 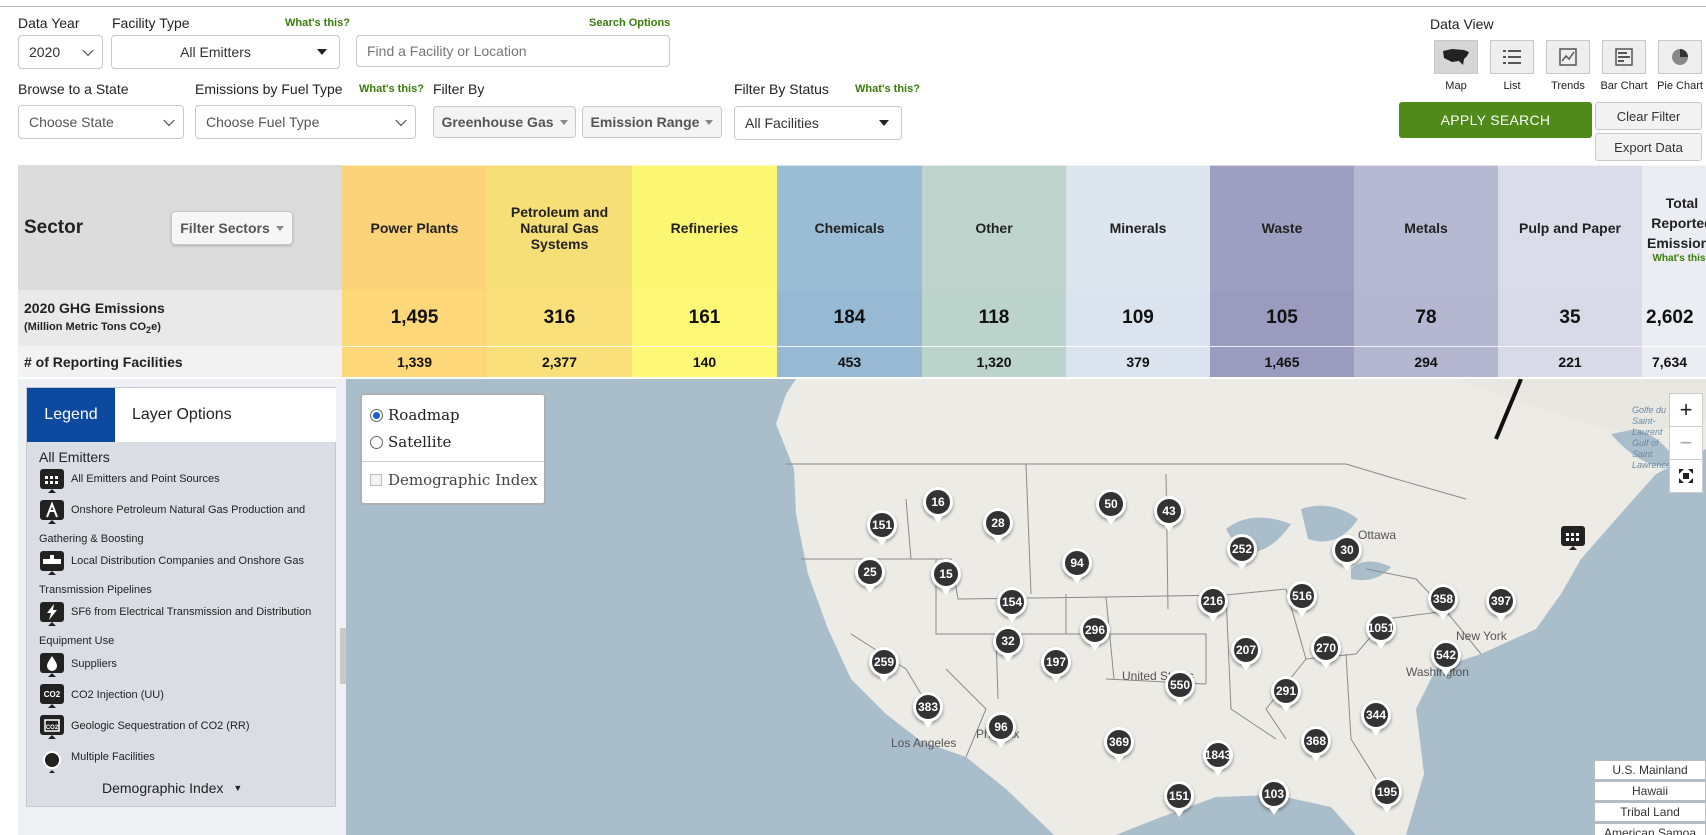 What do you see at coordinates (1180, 688) in the screenshot?
I see `cluster-marker: 550` at bounding box center [1180, 688].